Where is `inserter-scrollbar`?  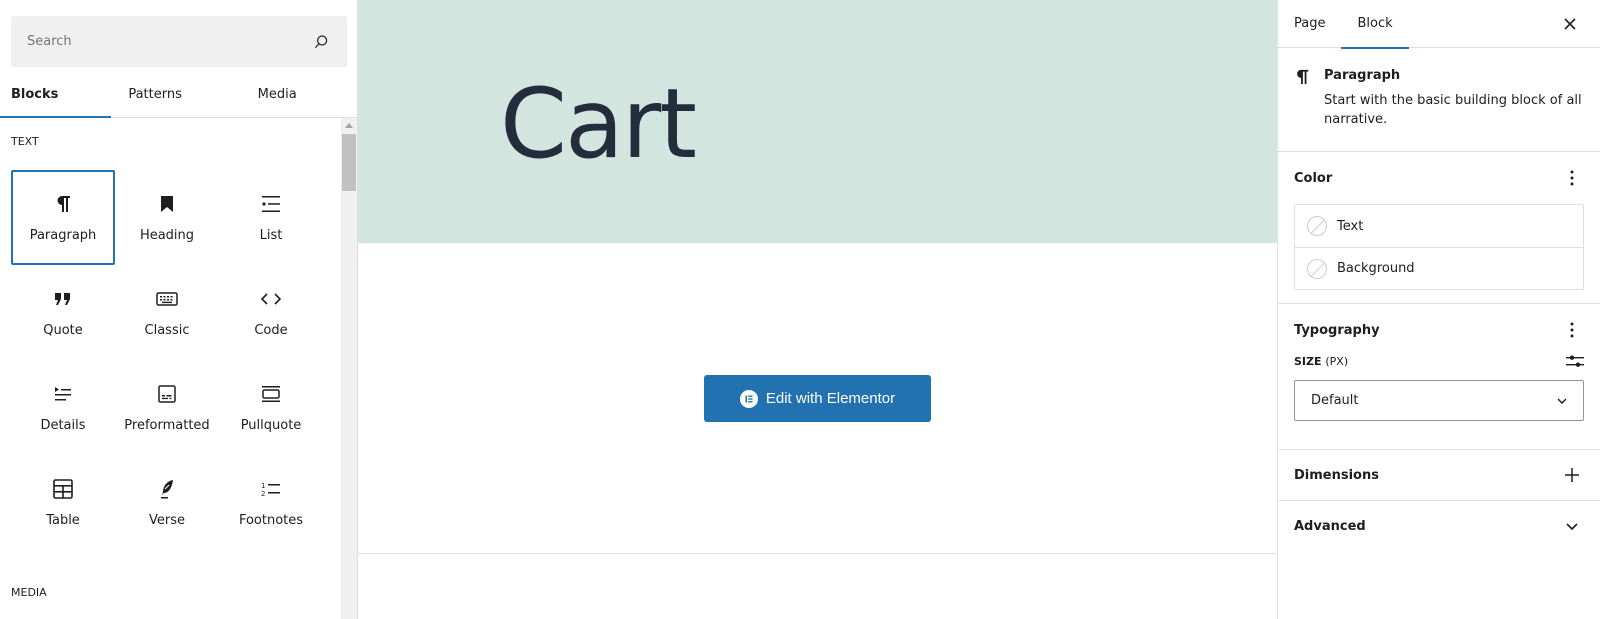 inserter-scrollbar is located at coordinates (349, 368).